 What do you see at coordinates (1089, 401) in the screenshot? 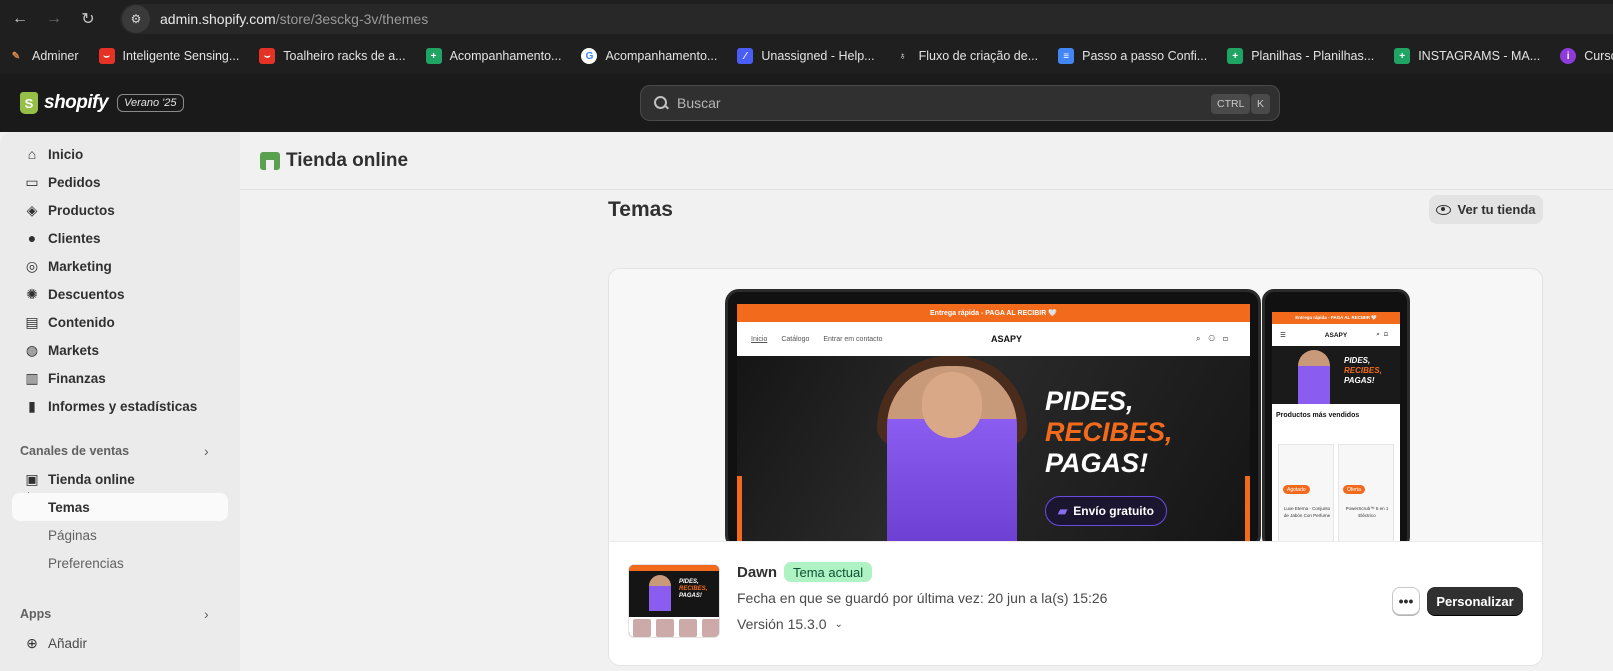
I see `hero-line: PIDES,` at bounding box center [1089, 401].